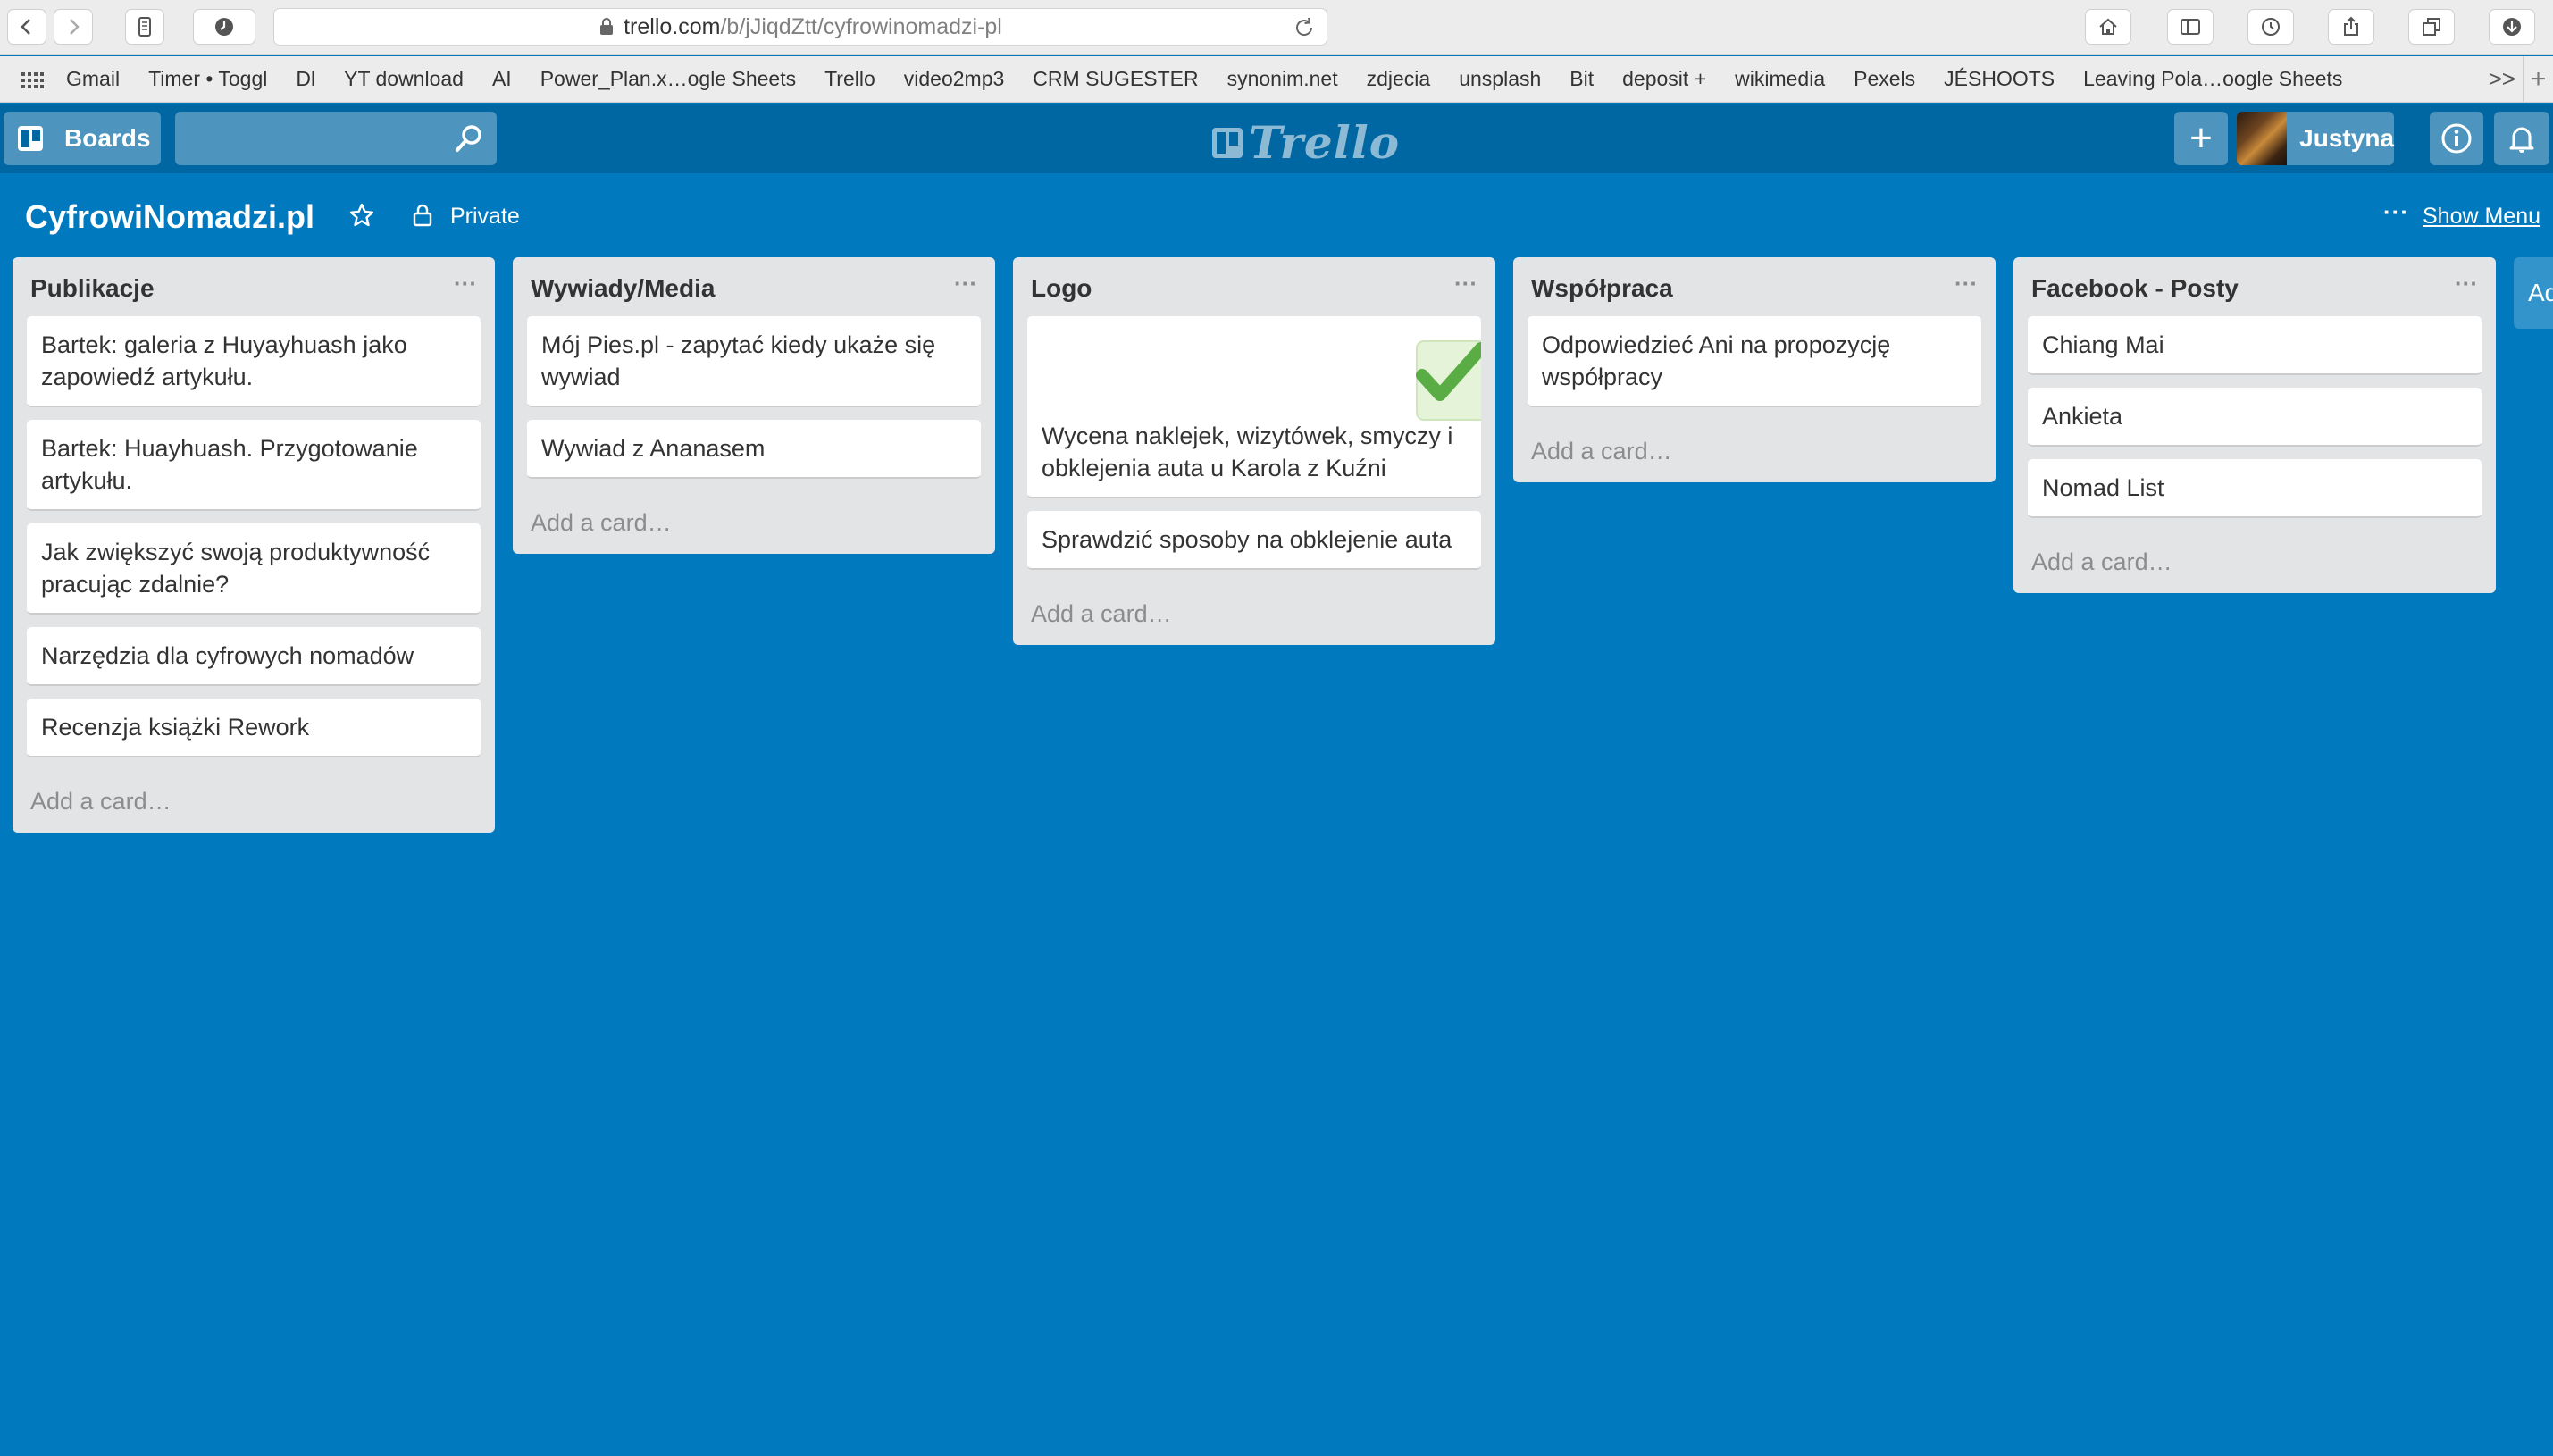 Image resolution: width=2553 pixels, height=1456 pixels. Describe the element at coordinates (668, 79) in the screenshot. I see `bookmark-item: Power_Plan.x…ogle Sheets` at that location.